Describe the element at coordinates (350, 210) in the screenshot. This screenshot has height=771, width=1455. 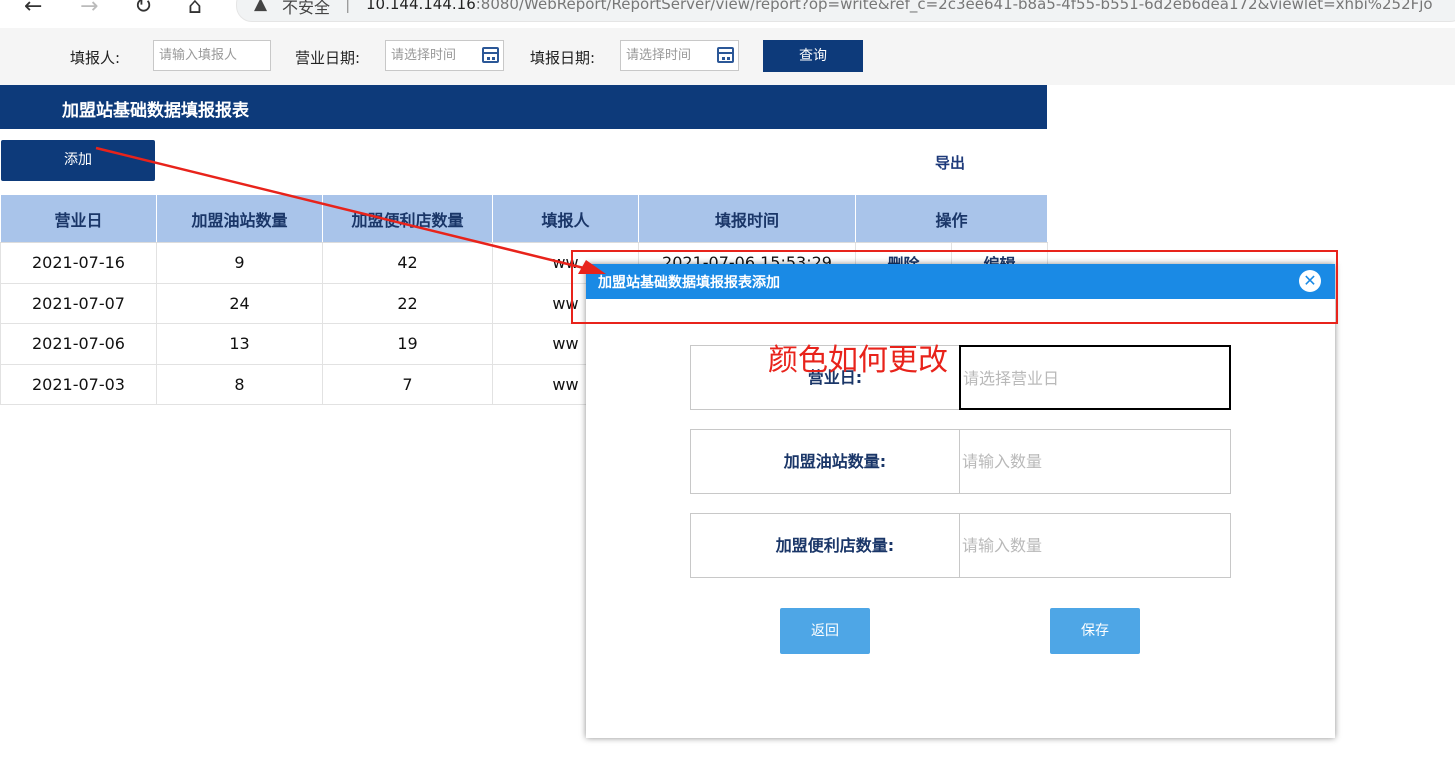
I see `annotation-arrow` at that location.